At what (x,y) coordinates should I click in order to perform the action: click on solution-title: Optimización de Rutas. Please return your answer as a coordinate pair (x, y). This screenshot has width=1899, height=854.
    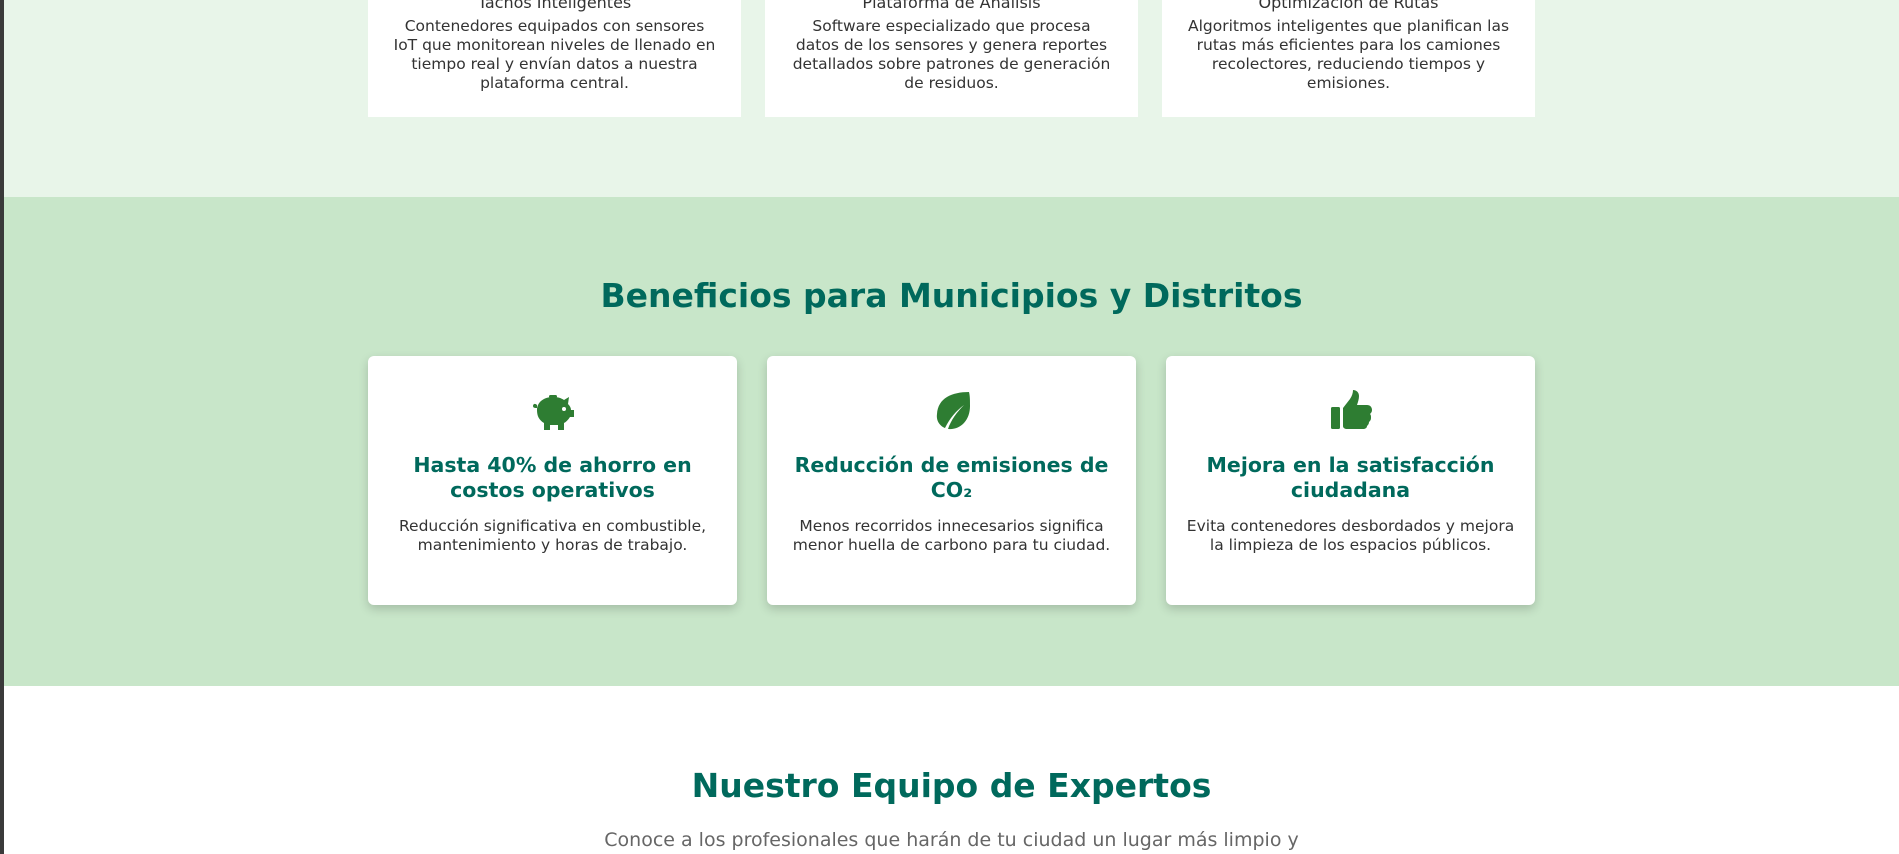
    Looking at the image, I should click on (1348, 6).